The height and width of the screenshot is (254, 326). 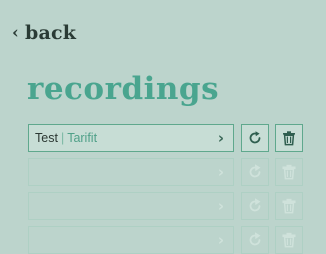 What do you see at coordinates (131, 138) in the screenshot?
I see `recording-open-button: Test | Tarifit ›` at bounding box center [131, 138].